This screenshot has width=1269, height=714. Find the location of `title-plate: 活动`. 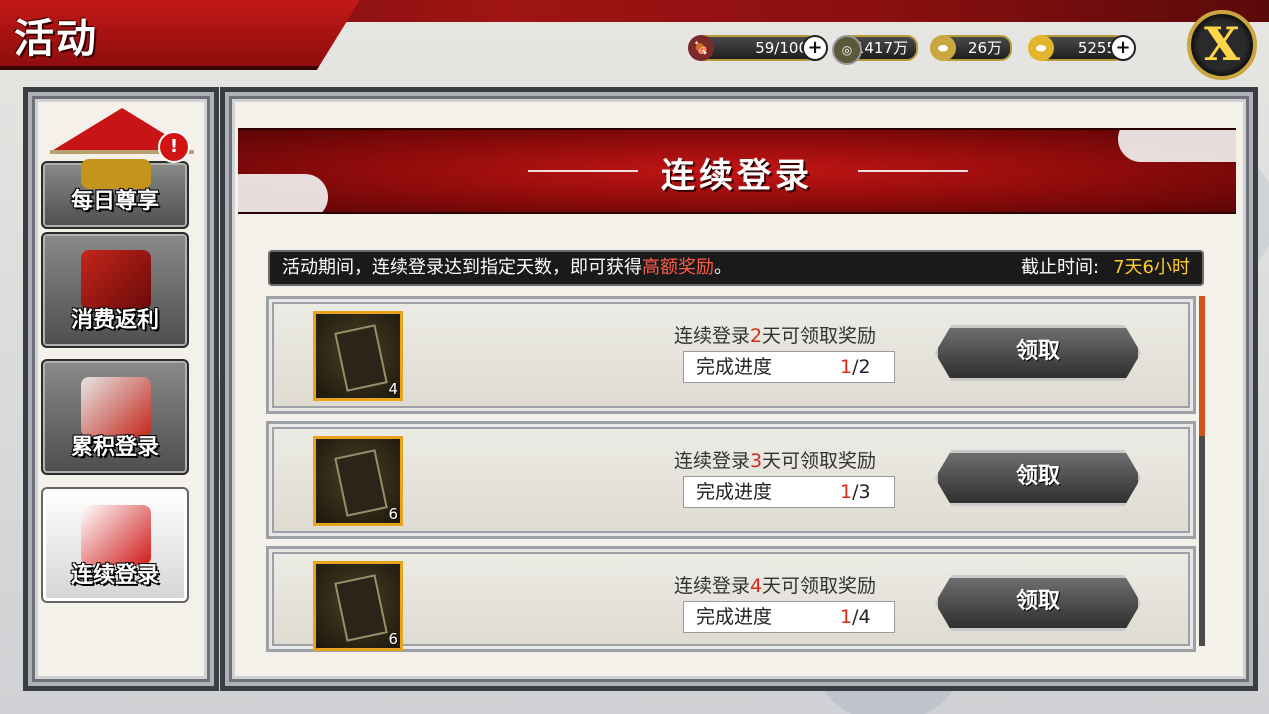

title-plate: 活动 is located at coordinates (180, 35).